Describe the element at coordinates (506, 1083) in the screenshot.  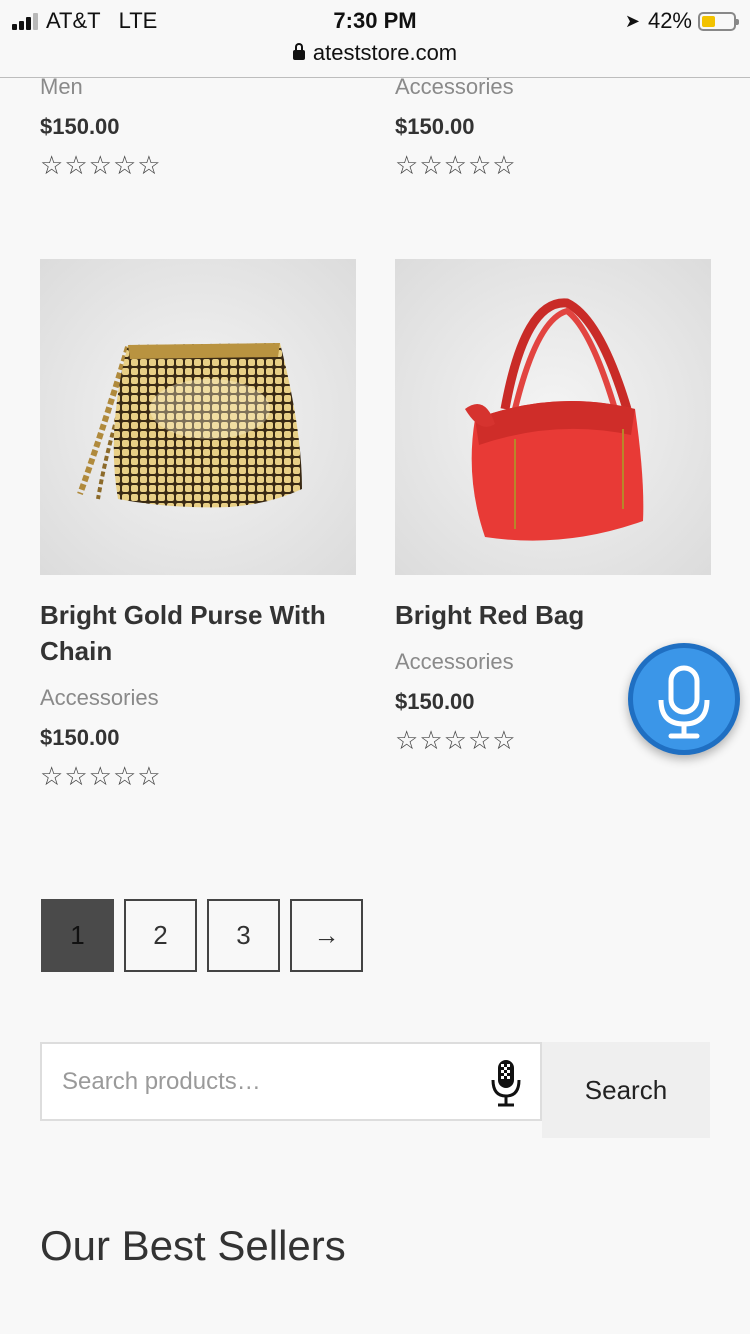
I see `search-mic-icon` at that location.